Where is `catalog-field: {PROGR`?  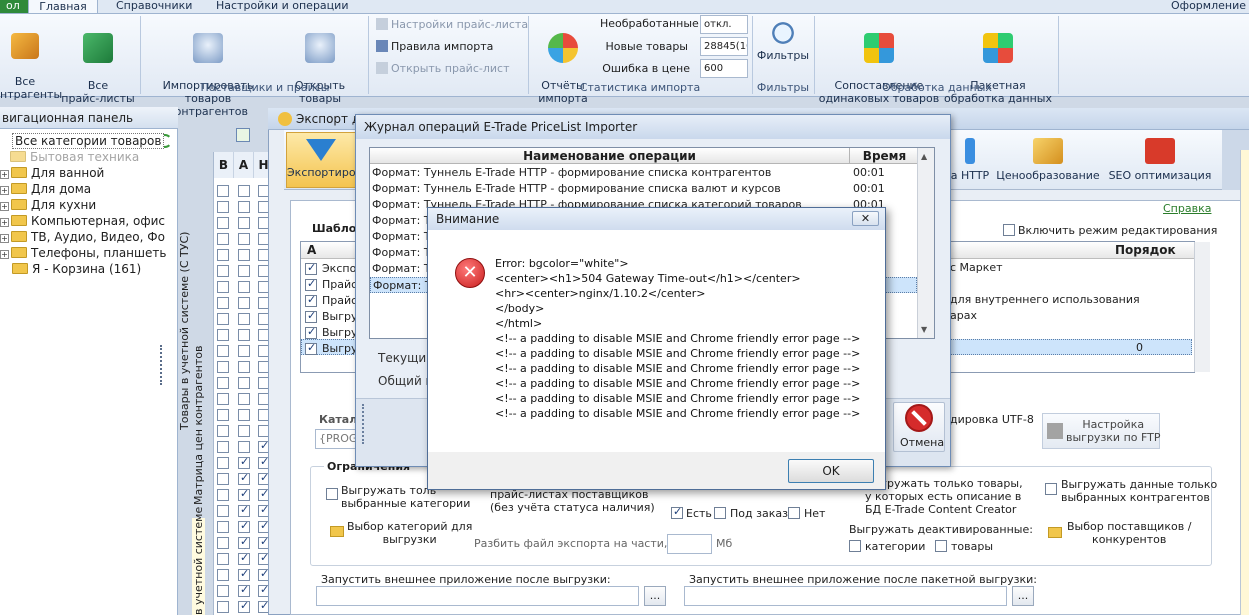 catalog-field: {PROGR is located at coordinates (340, 439).